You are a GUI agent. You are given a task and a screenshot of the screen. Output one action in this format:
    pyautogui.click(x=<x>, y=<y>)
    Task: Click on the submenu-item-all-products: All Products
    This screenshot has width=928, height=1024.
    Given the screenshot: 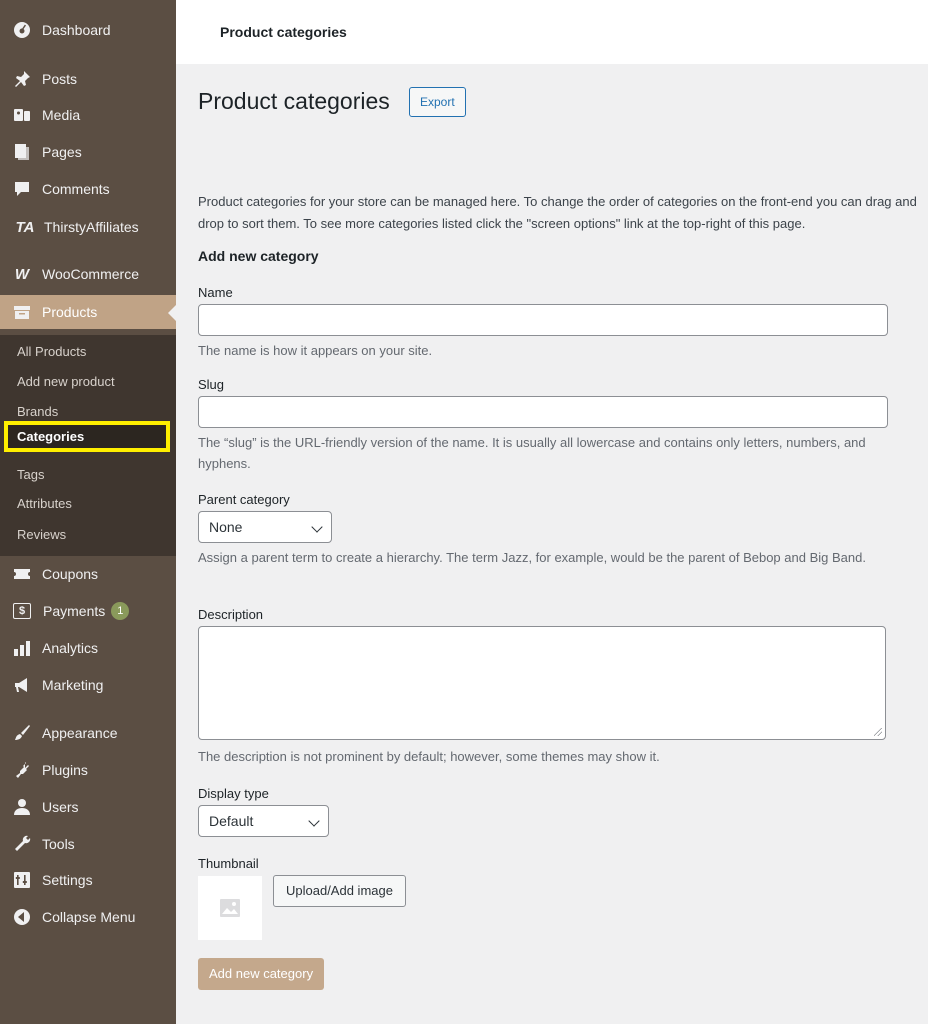 What is the action you would take?
    pyautogui.click(x=51, y=351)
    